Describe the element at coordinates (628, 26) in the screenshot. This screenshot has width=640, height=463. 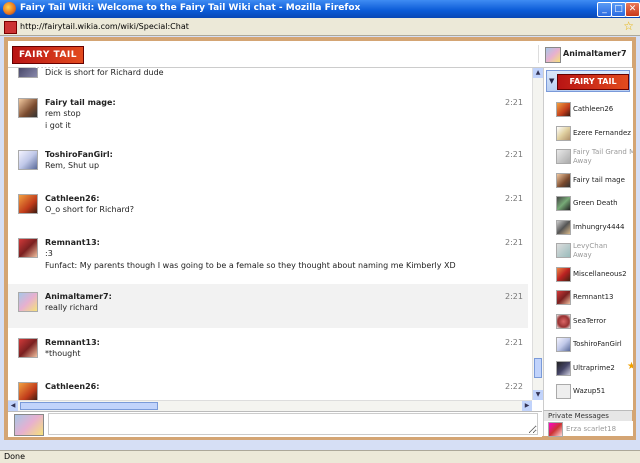
I see `bookmark-star-icon: ☆` at that location.